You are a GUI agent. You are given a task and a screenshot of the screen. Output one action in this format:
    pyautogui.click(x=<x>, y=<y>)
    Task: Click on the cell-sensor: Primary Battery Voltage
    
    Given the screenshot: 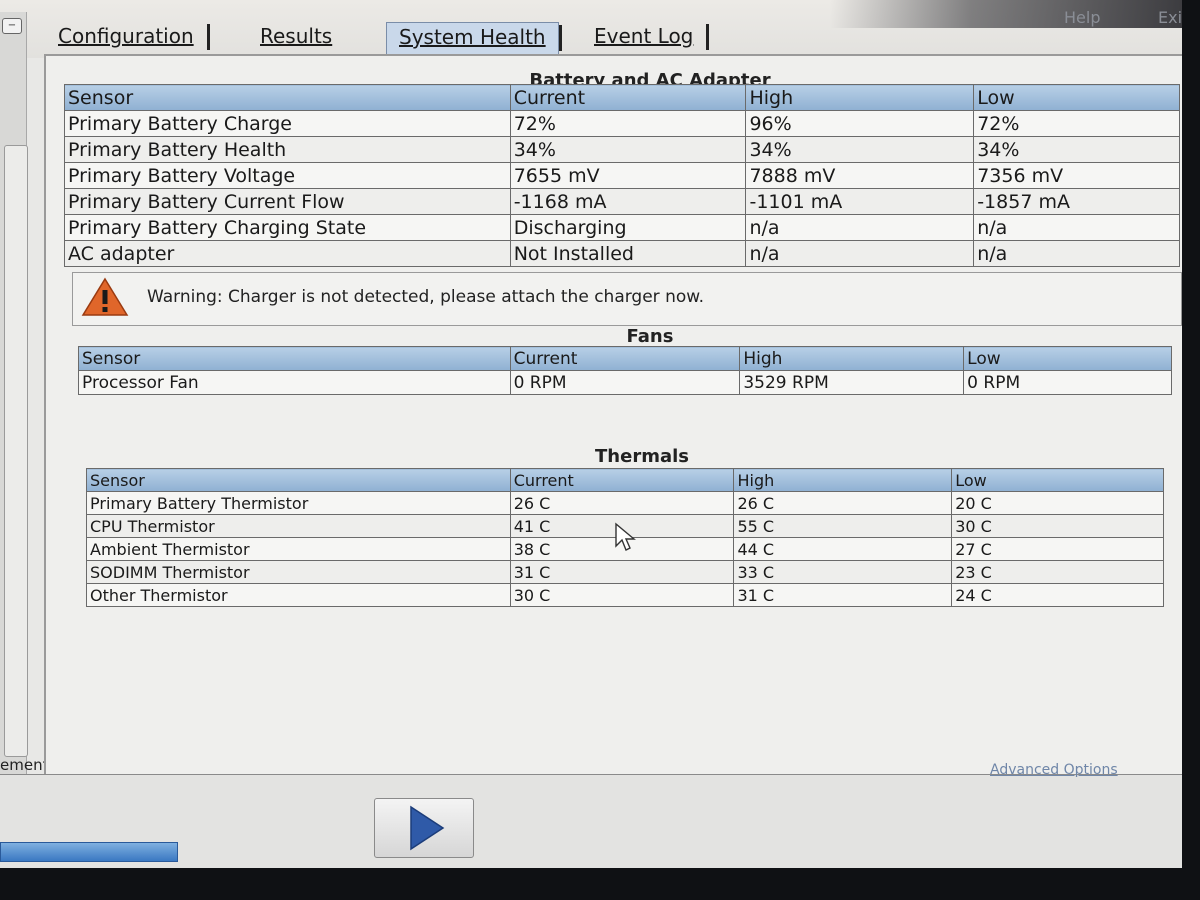 What is the action you would take?
    pyautogui.click(x=287, y=175)
    